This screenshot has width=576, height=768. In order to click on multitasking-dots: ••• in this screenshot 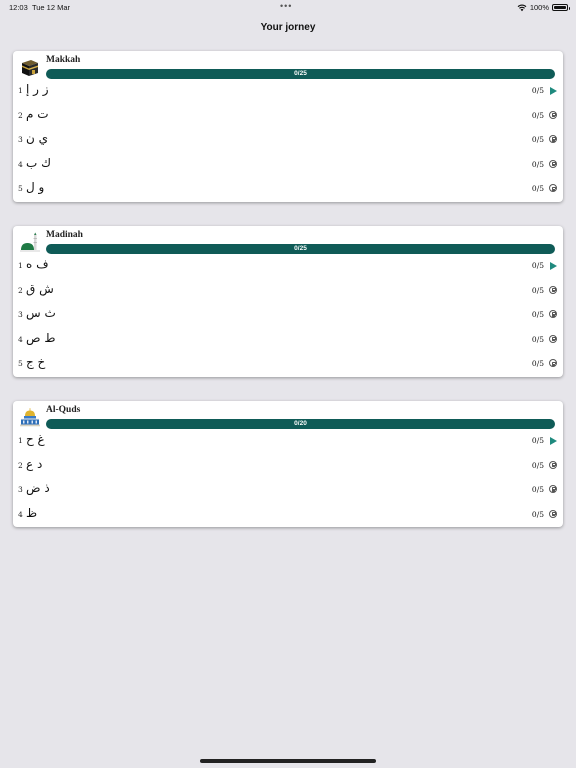, I will do `click(286, 6)`.